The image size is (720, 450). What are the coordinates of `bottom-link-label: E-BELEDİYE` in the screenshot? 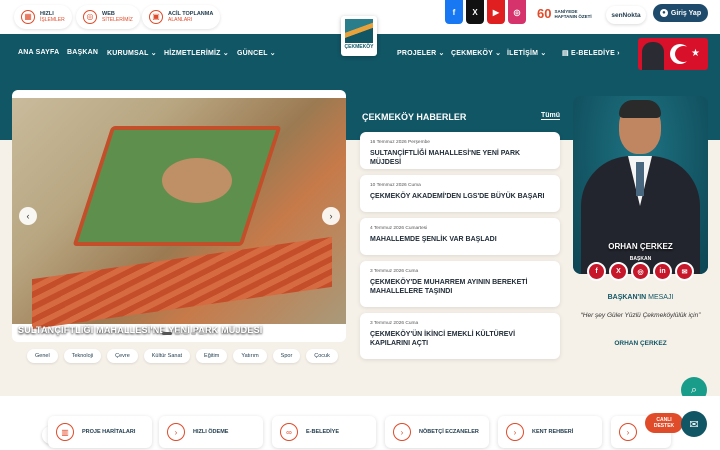 It's located at (323, 432).